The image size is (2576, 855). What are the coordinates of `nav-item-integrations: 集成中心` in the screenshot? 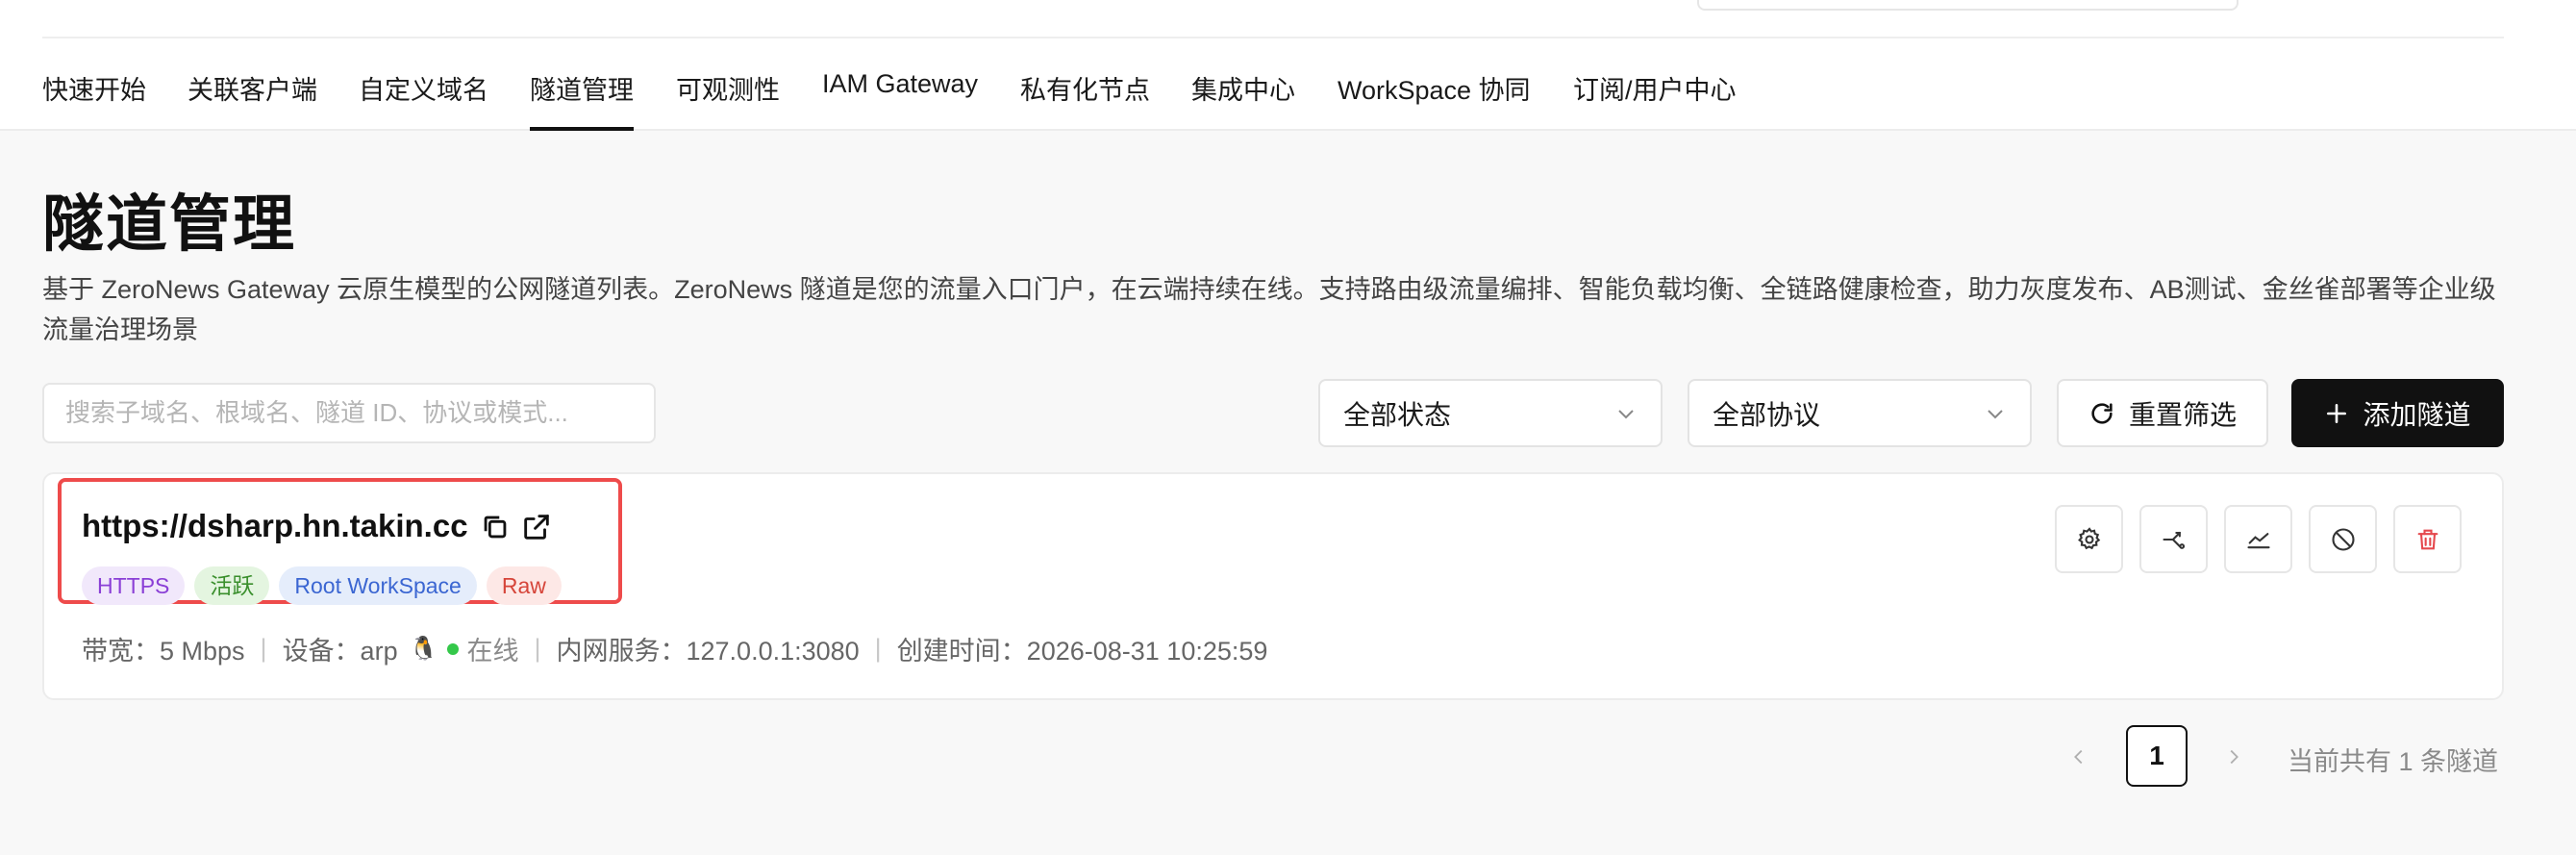 It's located at (1243, 100).